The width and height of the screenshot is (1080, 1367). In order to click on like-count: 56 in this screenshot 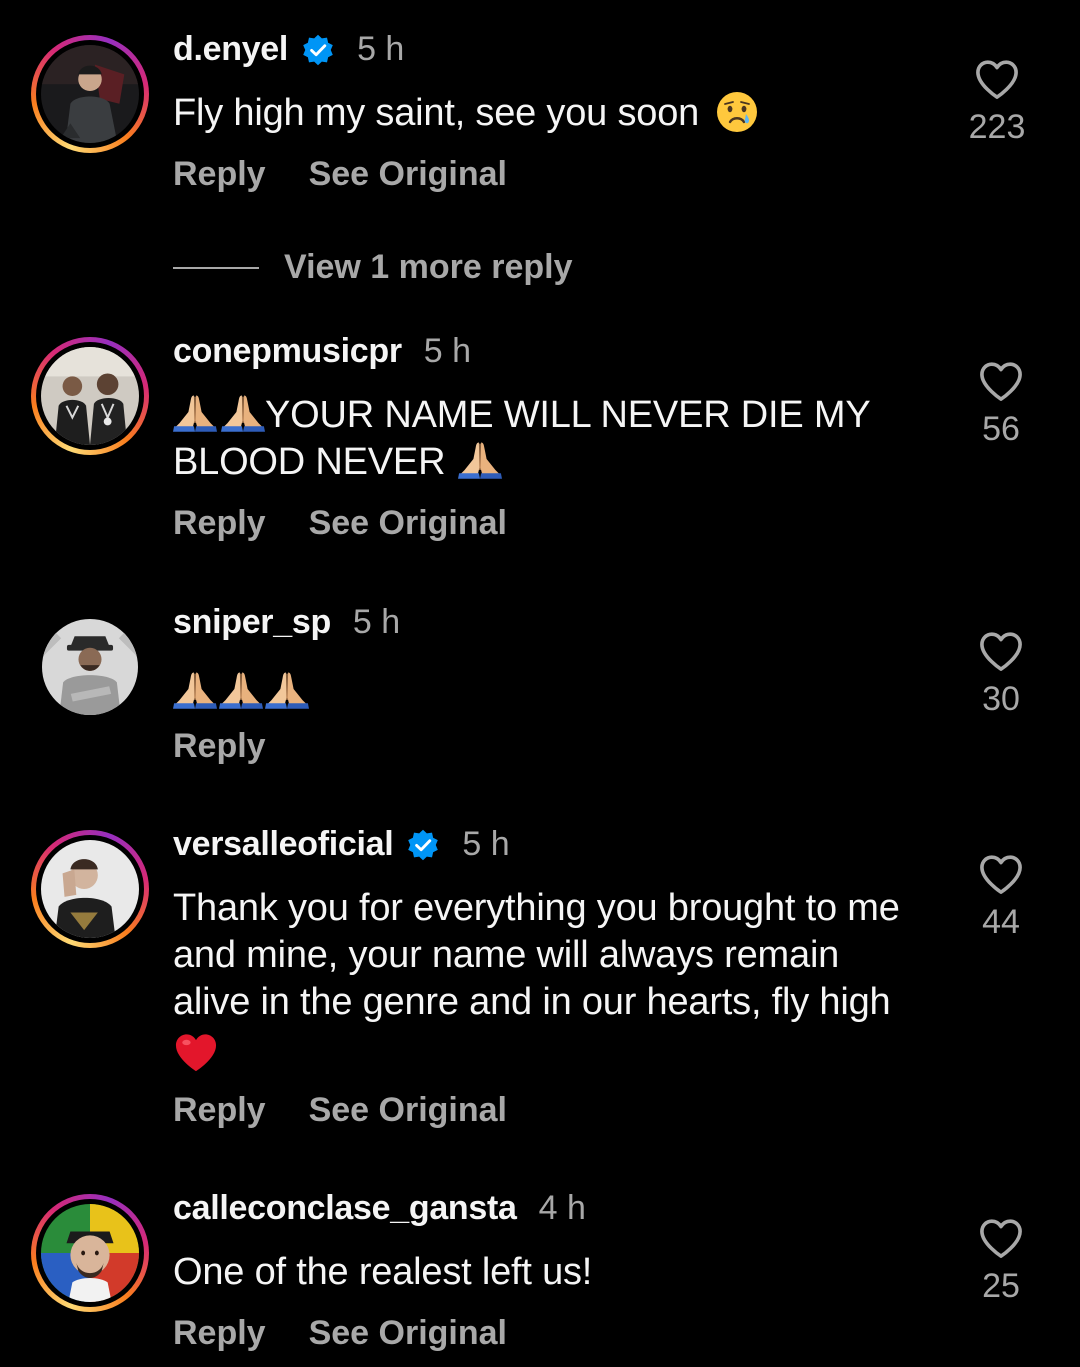, I will do `click(1001, 429)`.